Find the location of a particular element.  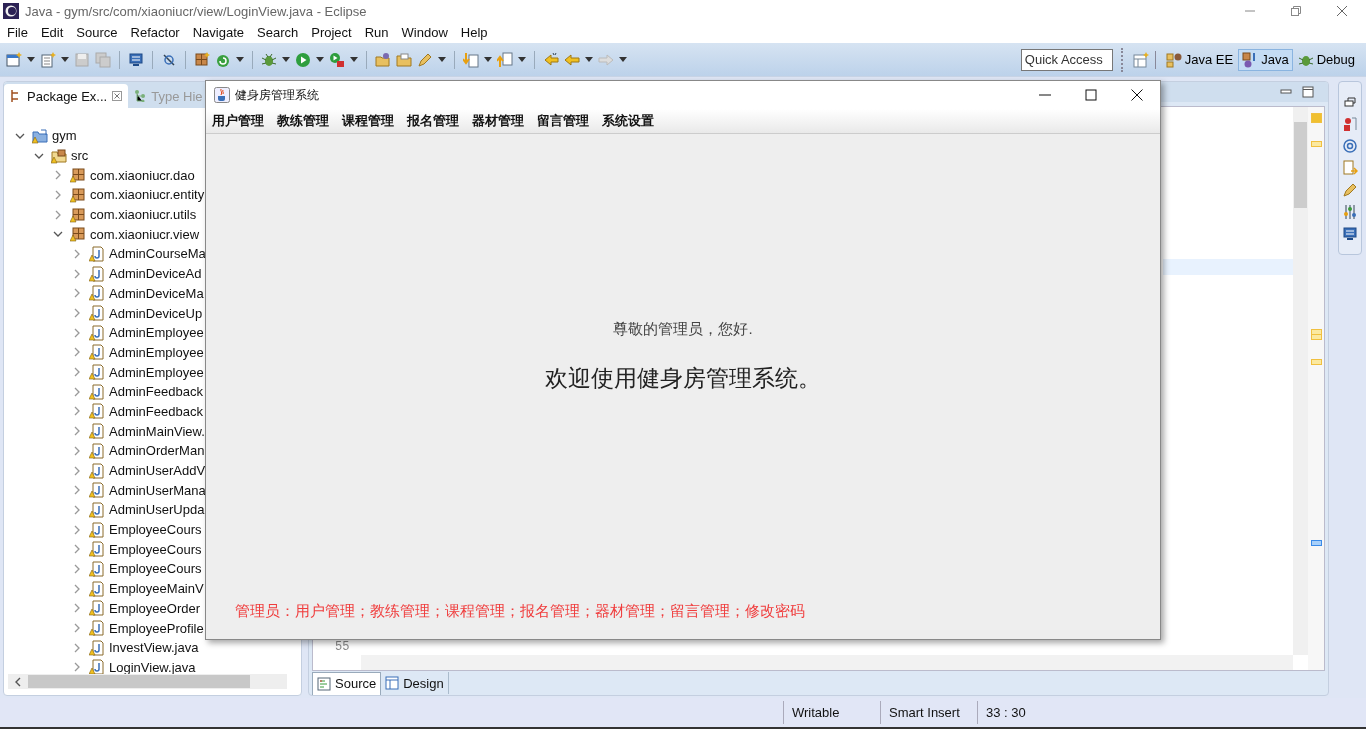

tree-item: gym is located at coordinates (64, 136).